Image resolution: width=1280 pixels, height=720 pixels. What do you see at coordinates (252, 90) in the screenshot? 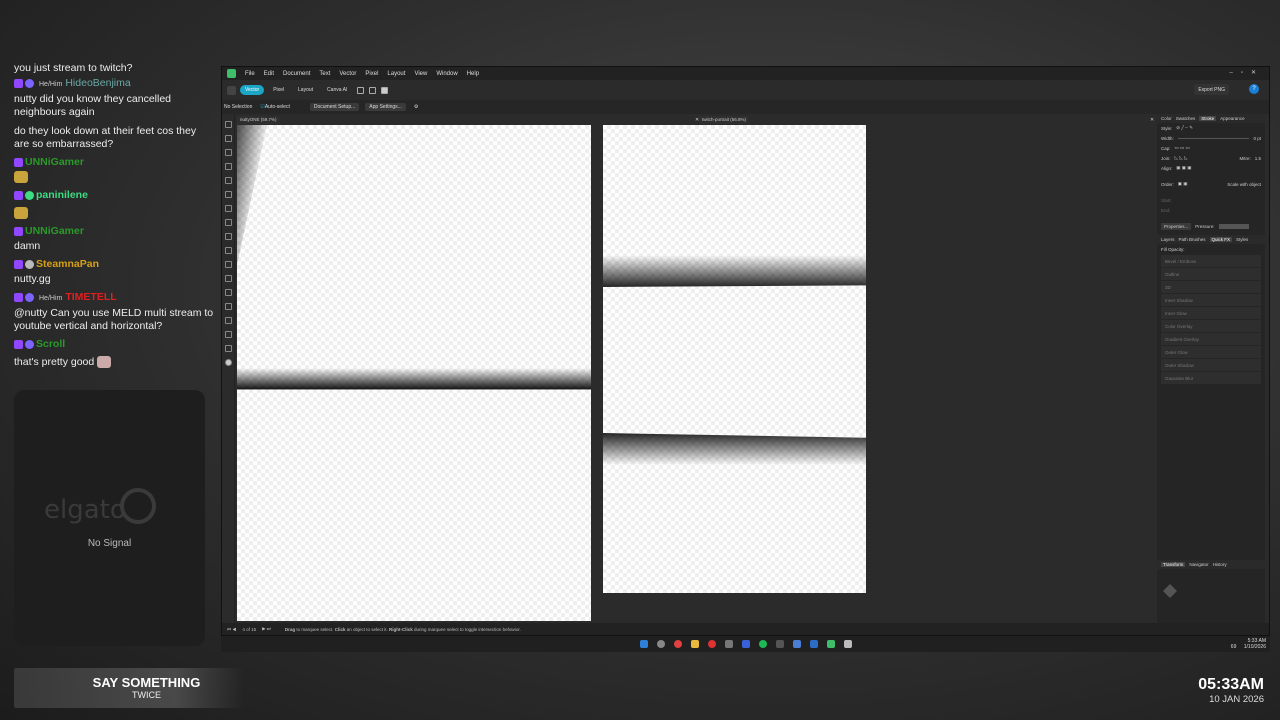
I see `persona-vector: Vector` at bounding box center [252, 90].